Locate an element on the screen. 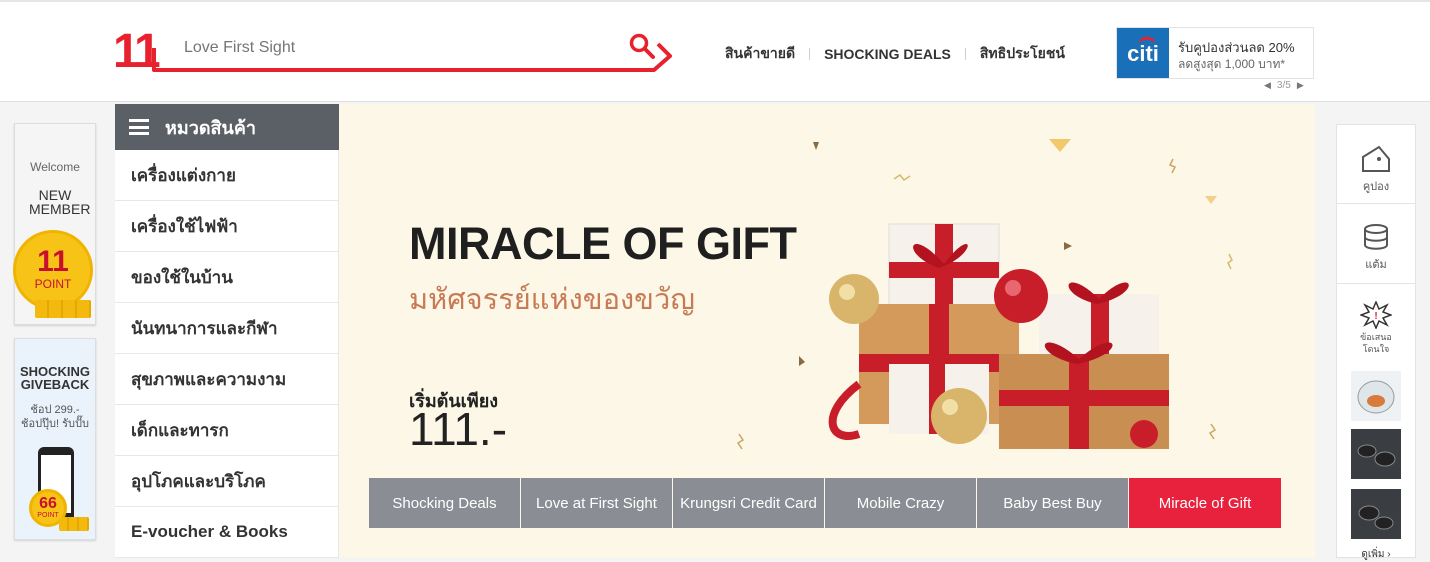 This screenshot has width=1430, height=562. giveback-number: 66 is located at coordinates (48, 503).